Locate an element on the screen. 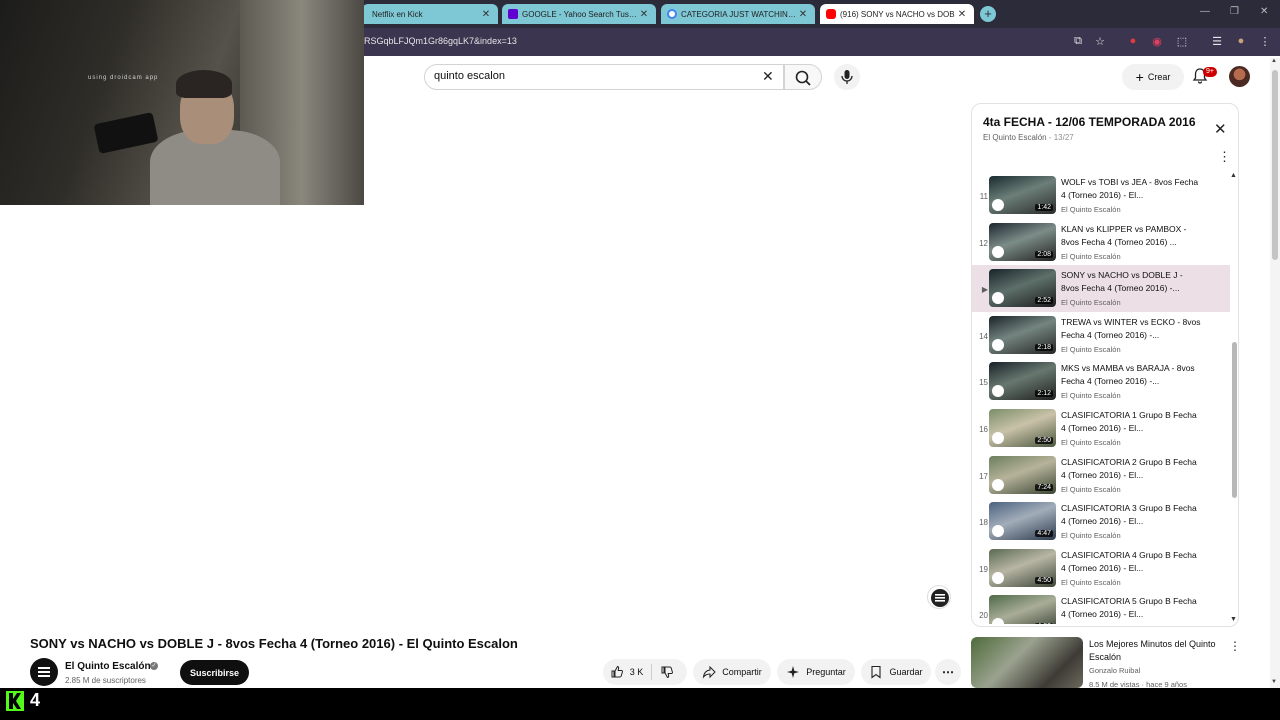 The height and width of the screenshot is (720, 1280). playlist-item-index: 17 is located at coordinates (983, 476).